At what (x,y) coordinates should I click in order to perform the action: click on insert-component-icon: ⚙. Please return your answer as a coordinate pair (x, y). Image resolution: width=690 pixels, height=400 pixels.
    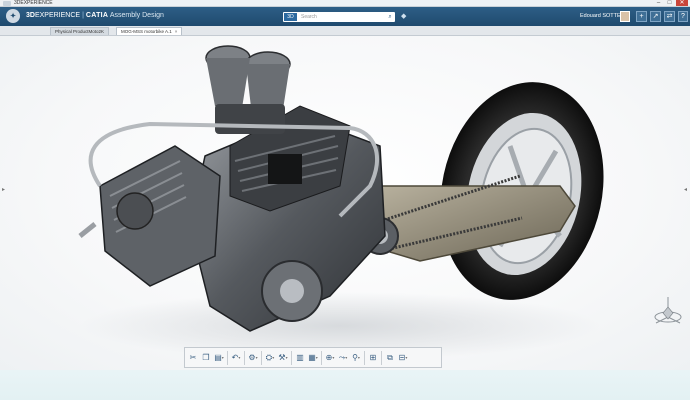
    Looking at the image, I should click on (253, 358).